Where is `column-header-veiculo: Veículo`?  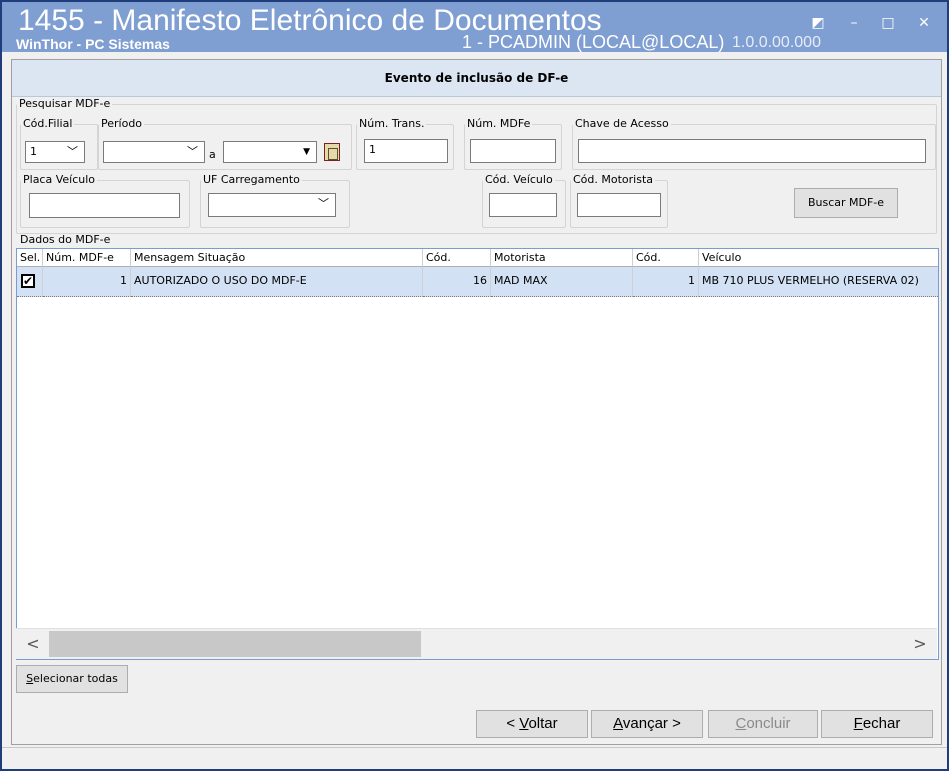
column-header-veiculo: Veículo is located at coordinates (818, 258).